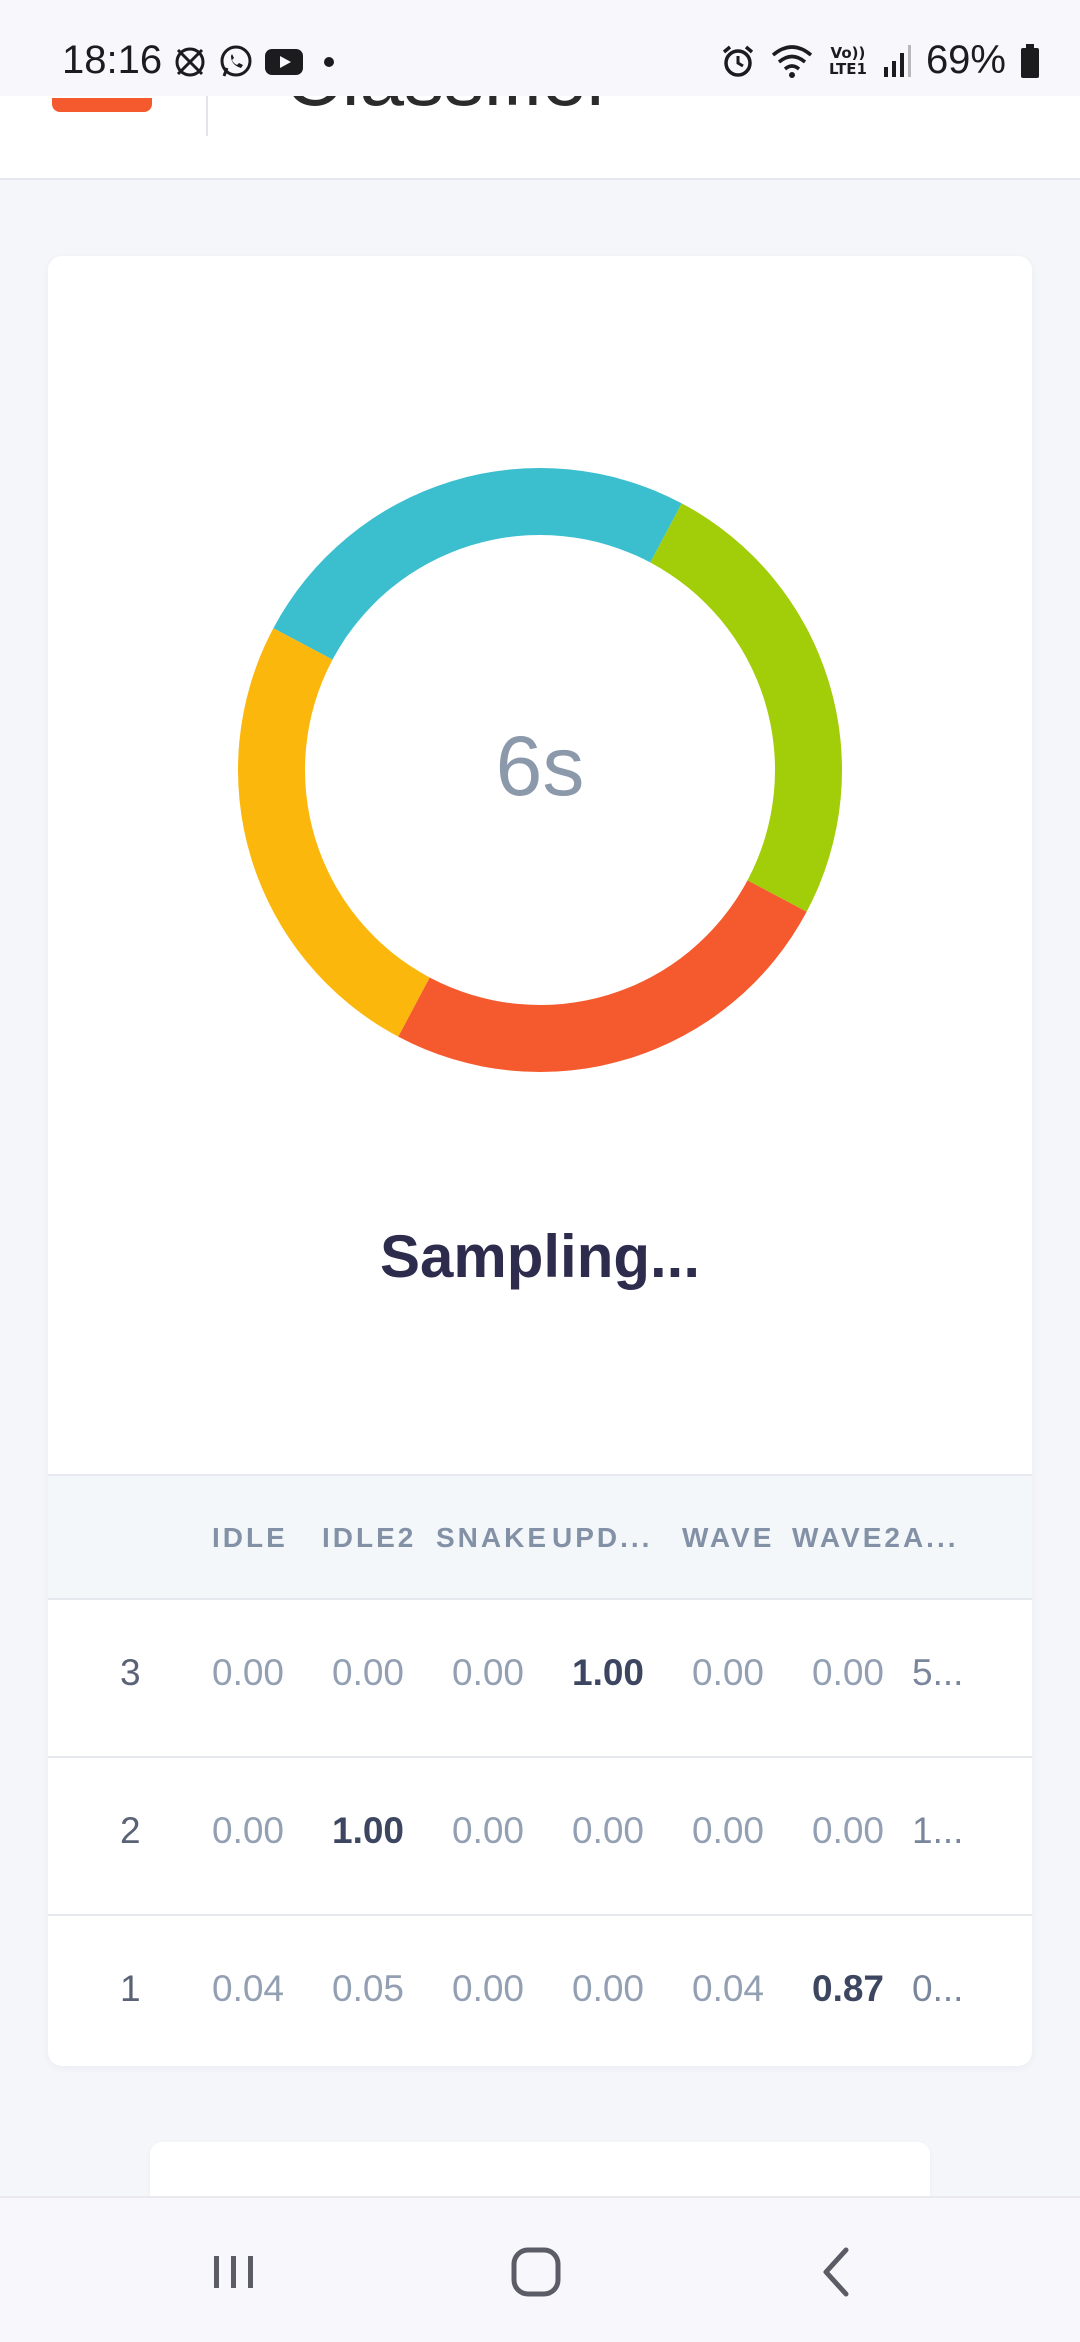  What do you see at coordinates (284, 62) in the screenshot?
I see `youtube-icon` at bounding box center [284, 62].